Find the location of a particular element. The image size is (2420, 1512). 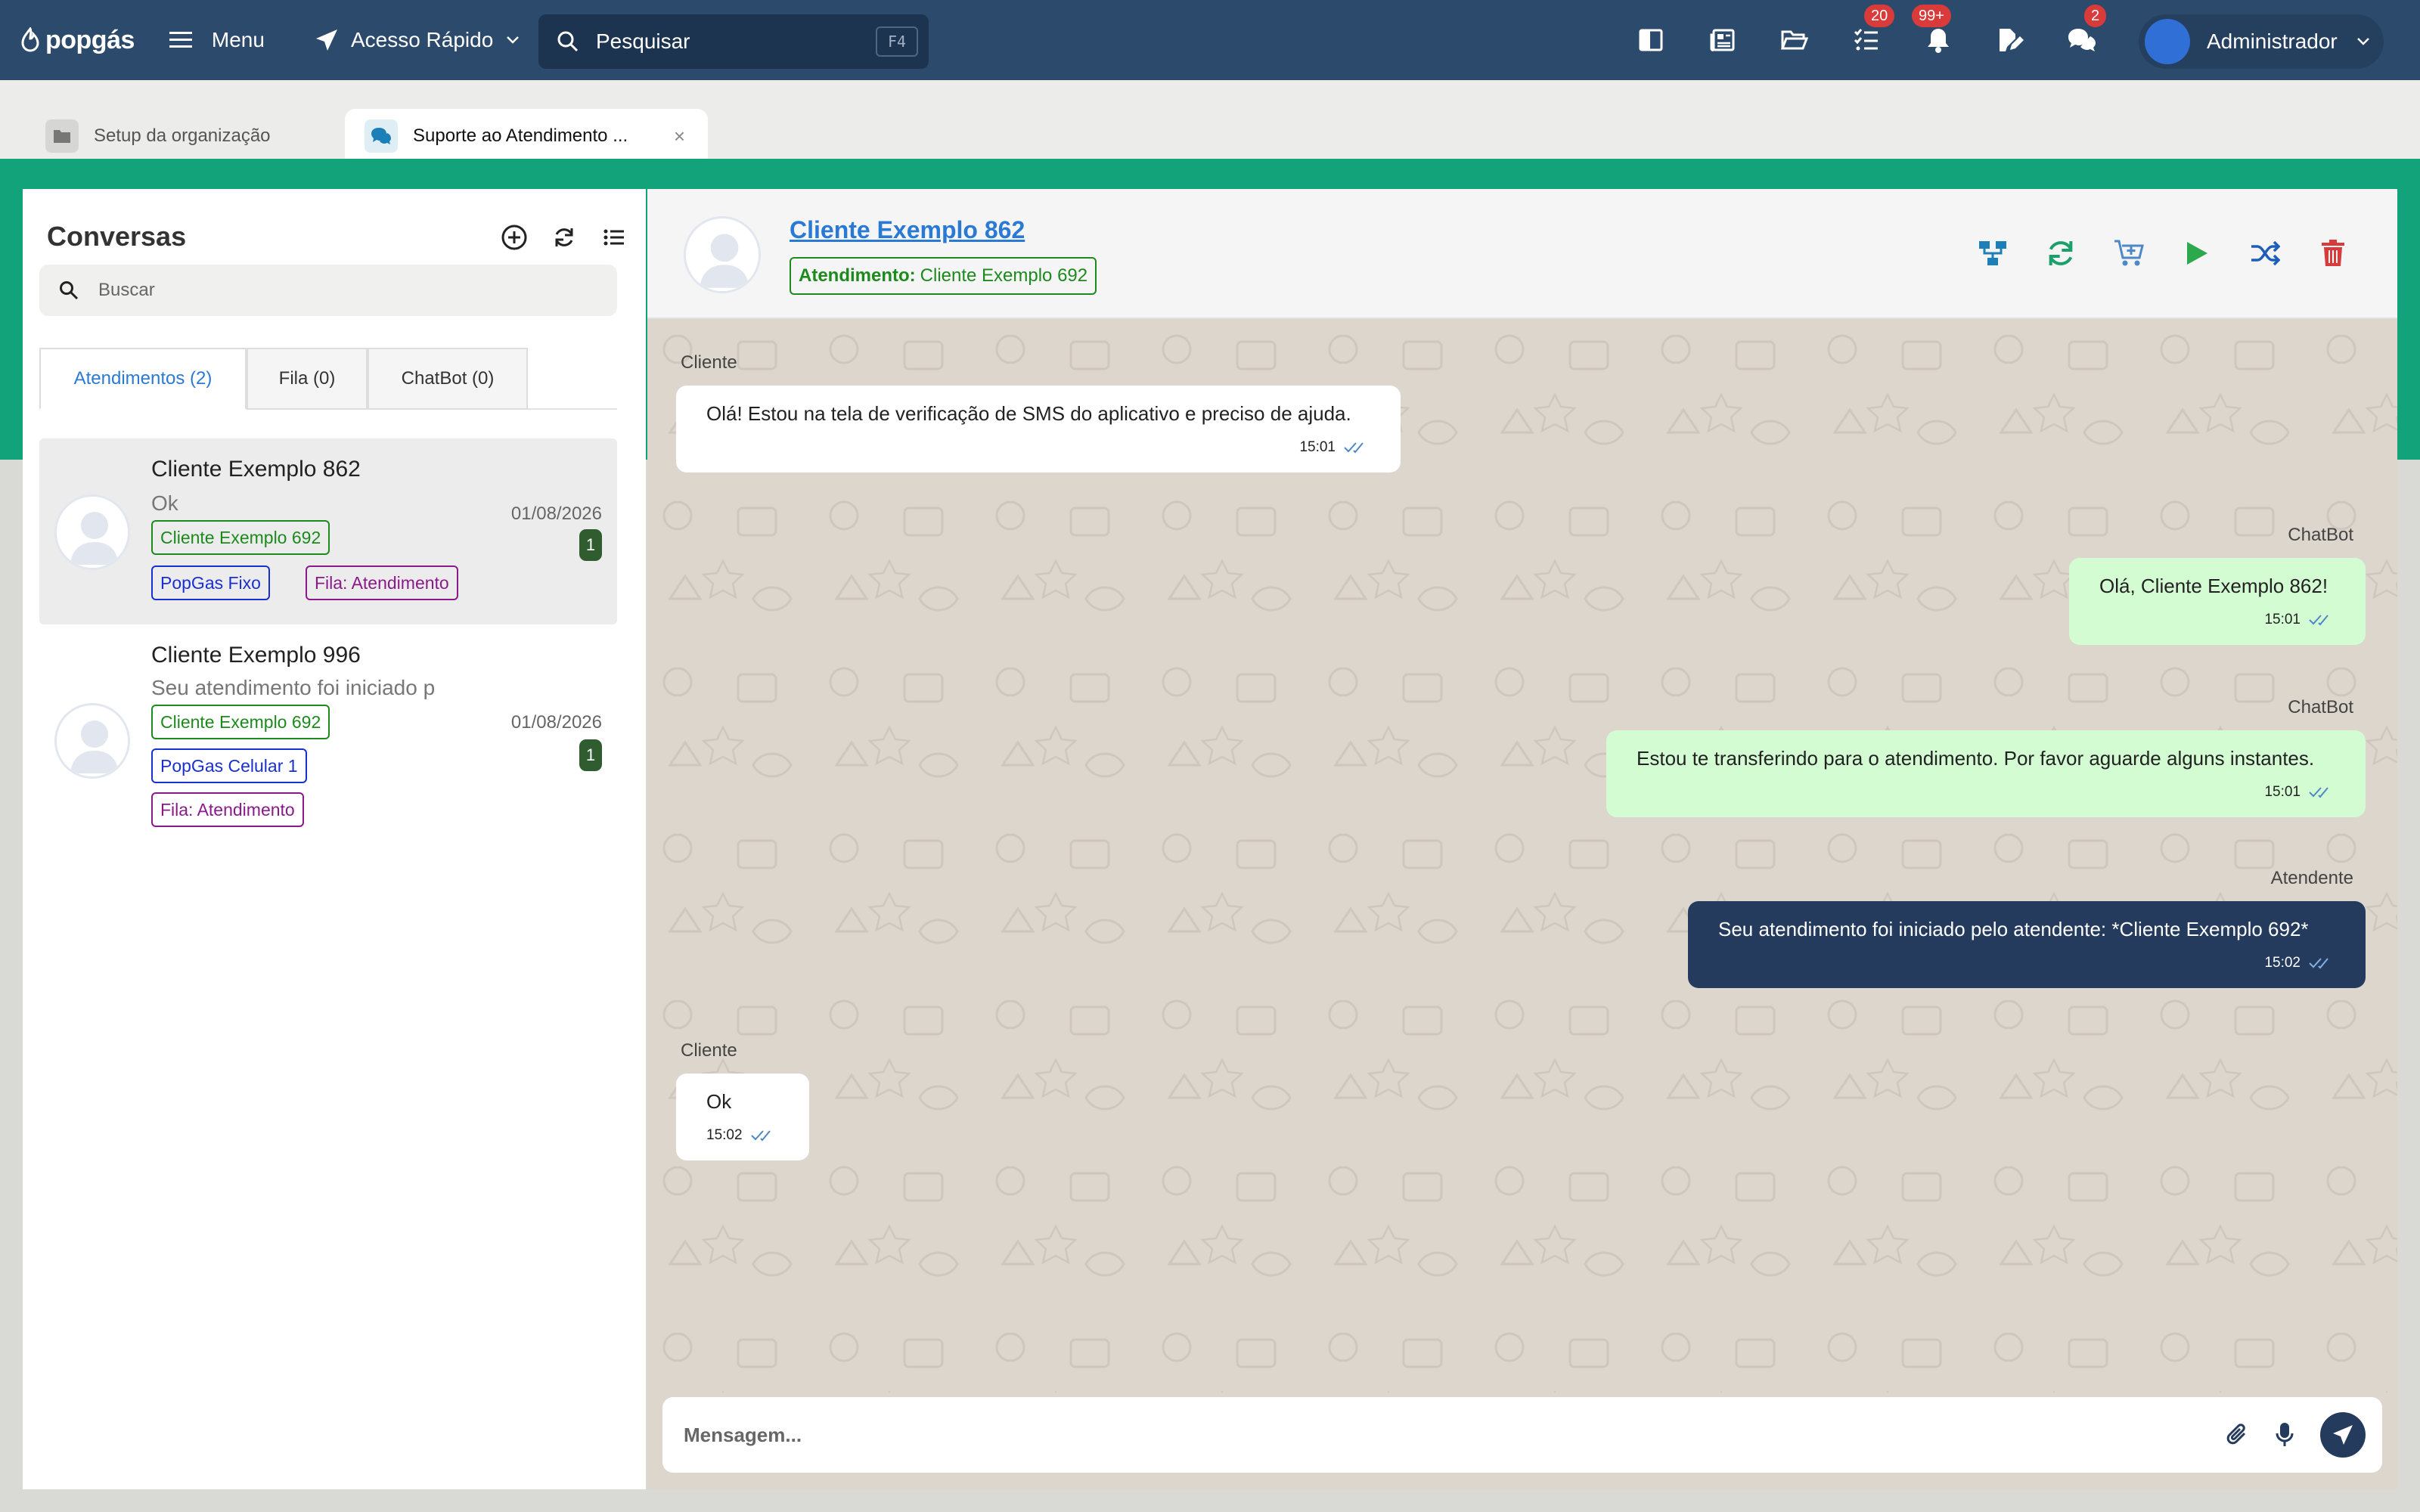

delete-button is located at coordinates (2333, 253).